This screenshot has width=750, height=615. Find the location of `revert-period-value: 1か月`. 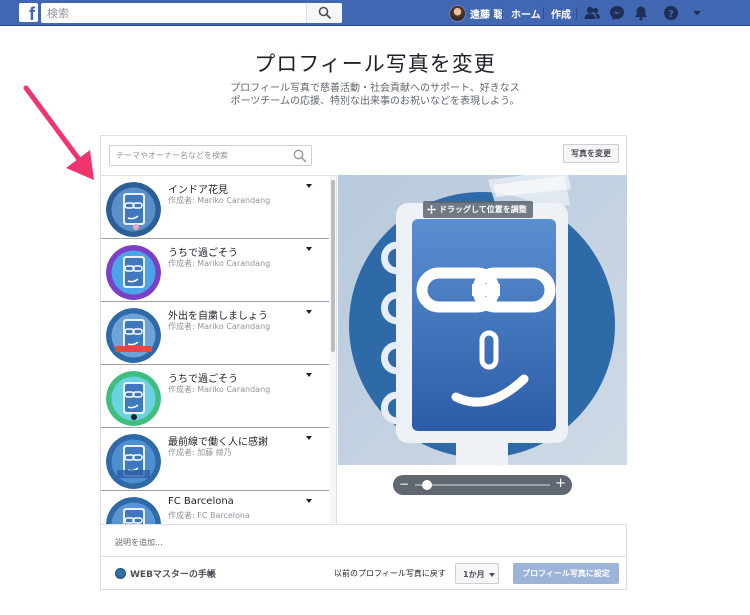

revert-period-value: 1か月 is located at coordinates (474, 574).